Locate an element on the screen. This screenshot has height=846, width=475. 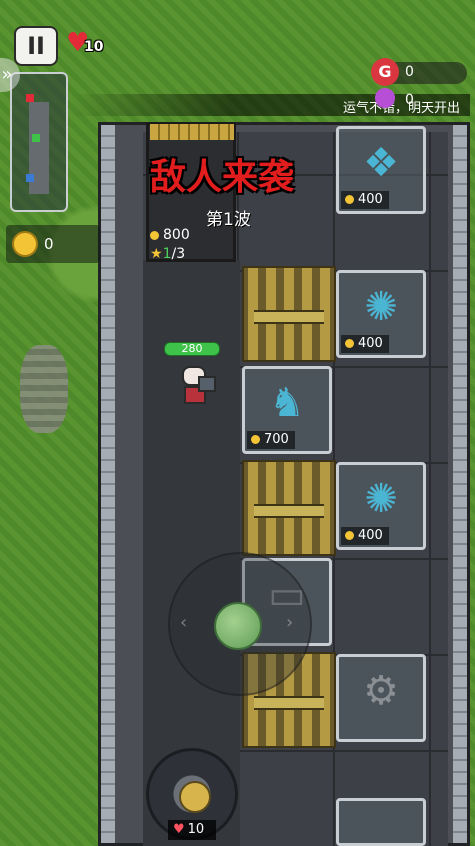
g-currency: G 0 is located at coordinates (419, 72).